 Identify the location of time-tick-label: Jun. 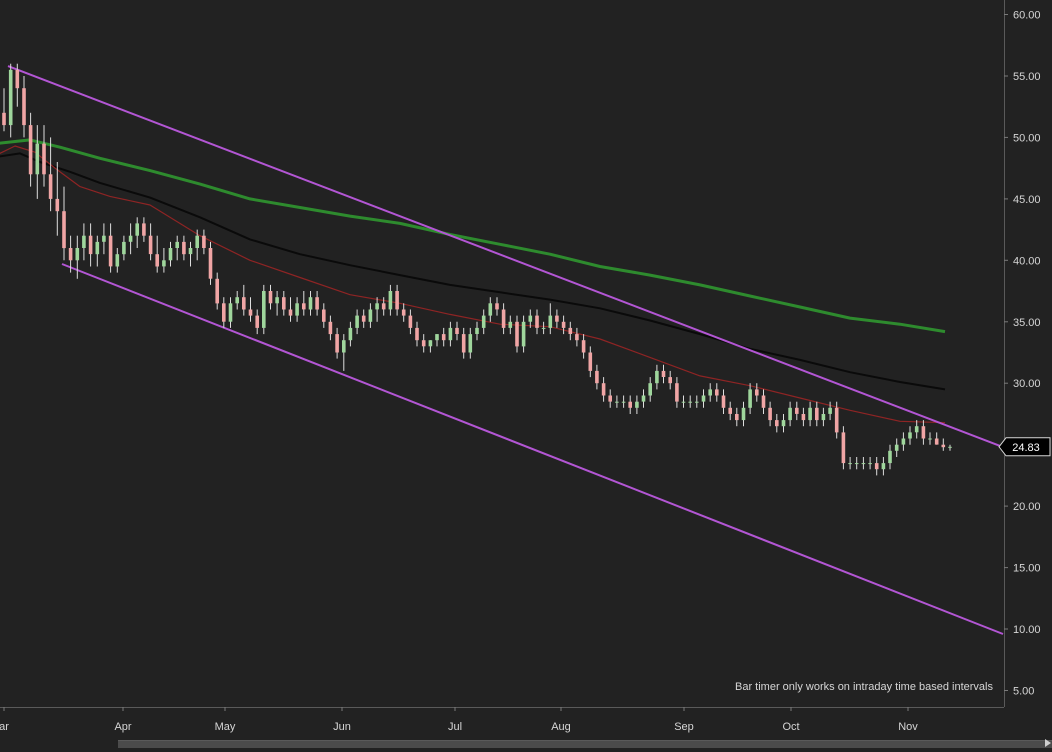
(342, 727).